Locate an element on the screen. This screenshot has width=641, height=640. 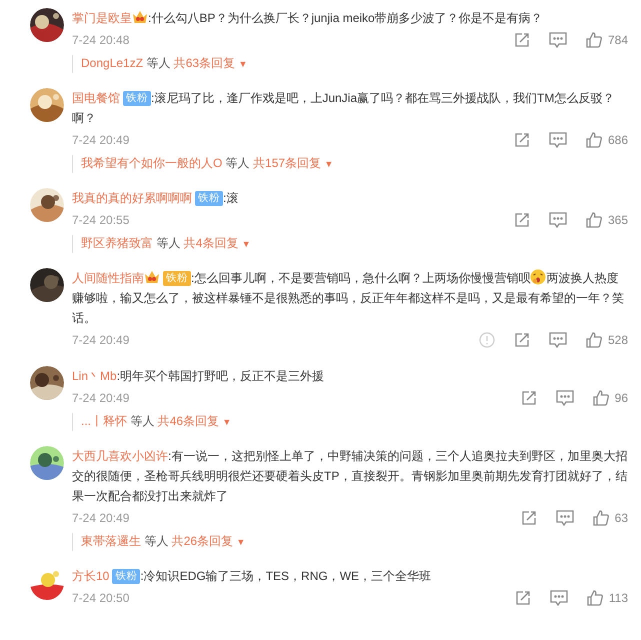
reply-count: 共63条回复 is located at coordinates (205, 63).